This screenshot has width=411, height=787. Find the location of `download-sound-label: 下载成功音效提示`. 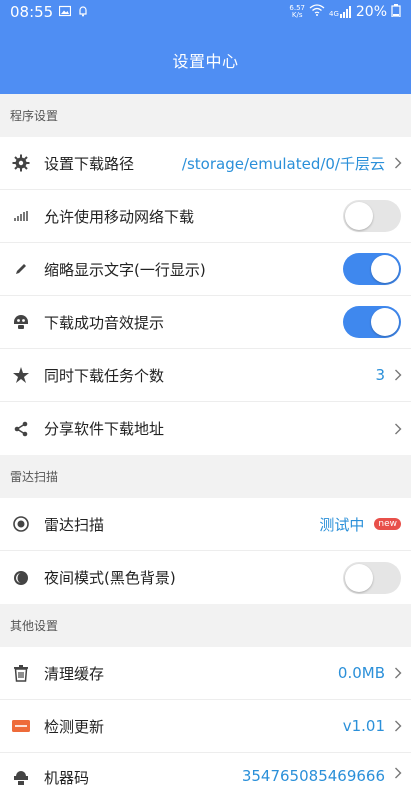

download-sound-label: 下载成功音效提示 is located at coordinates (104, 322).